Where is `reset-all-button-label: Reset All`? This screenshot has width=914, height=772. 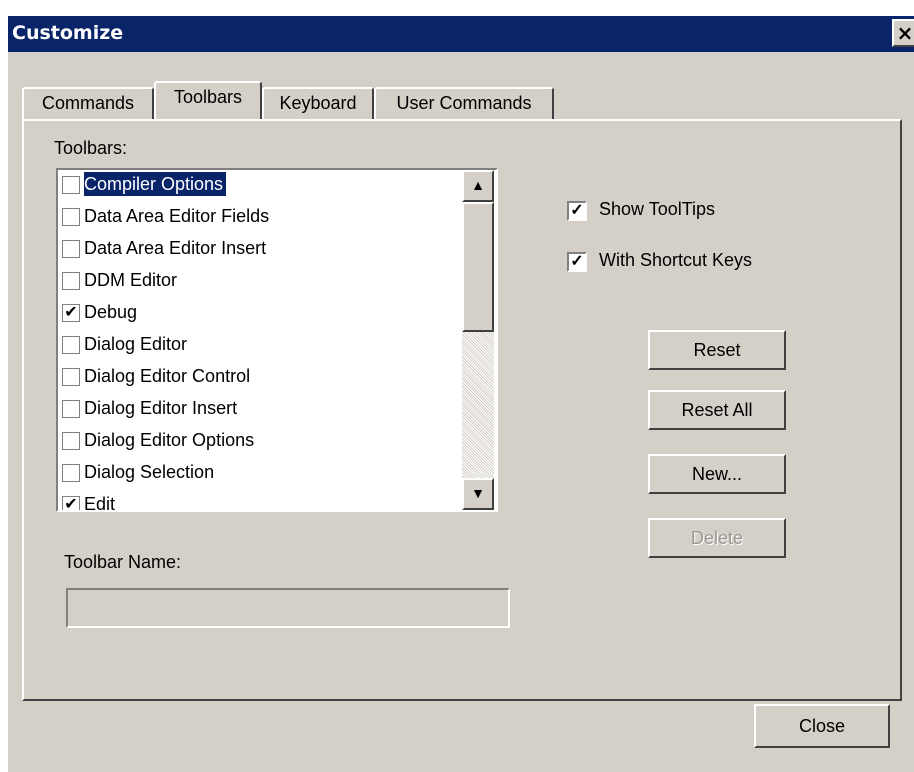
reset-all-button-label: Reset All is located at coordinates (717, 410).